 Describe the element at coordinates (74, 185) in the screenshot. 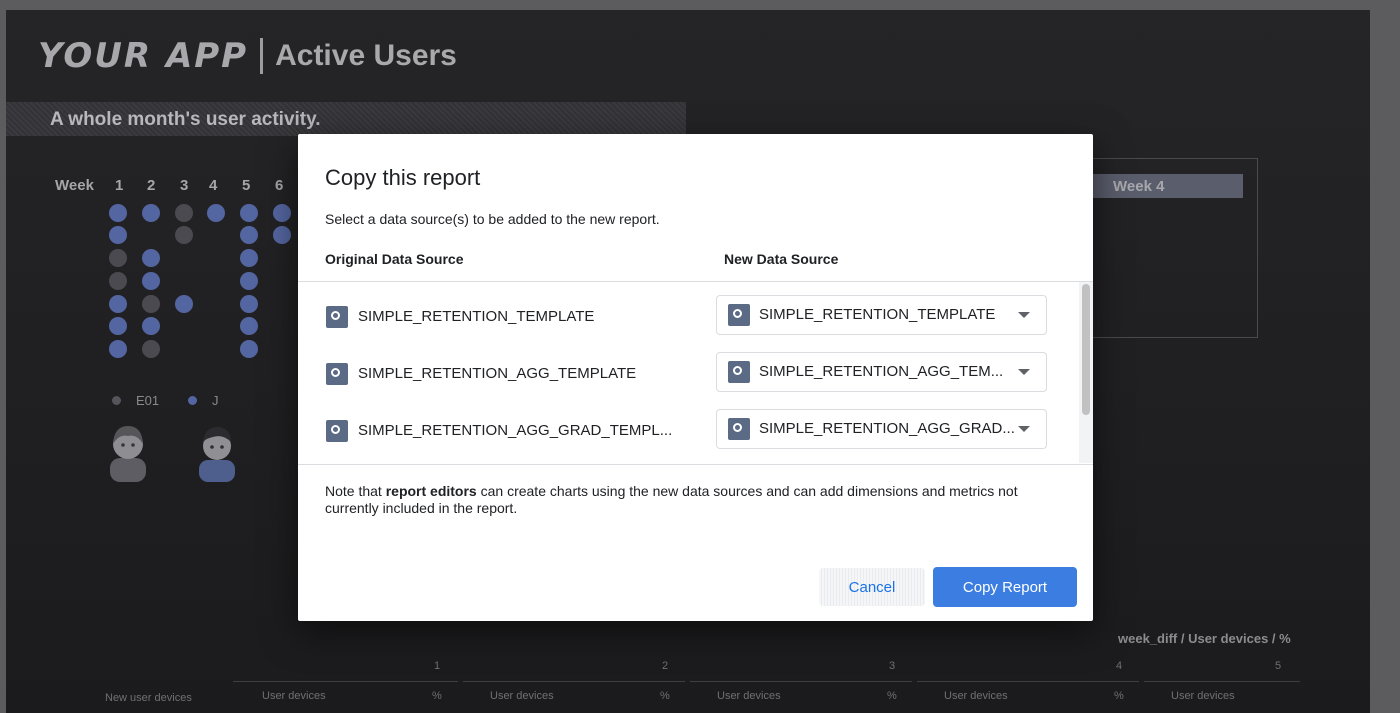

I see `week-axis-label: Week` at that location.